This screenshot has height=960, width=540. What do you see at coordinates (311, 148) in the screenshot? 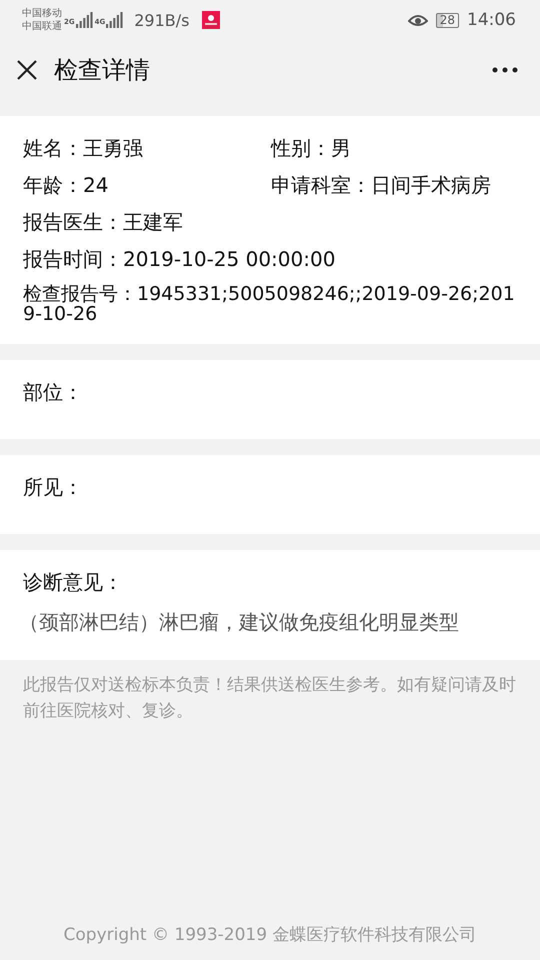
I see `info-field: 性别：男` at bounding box center [311, 148].